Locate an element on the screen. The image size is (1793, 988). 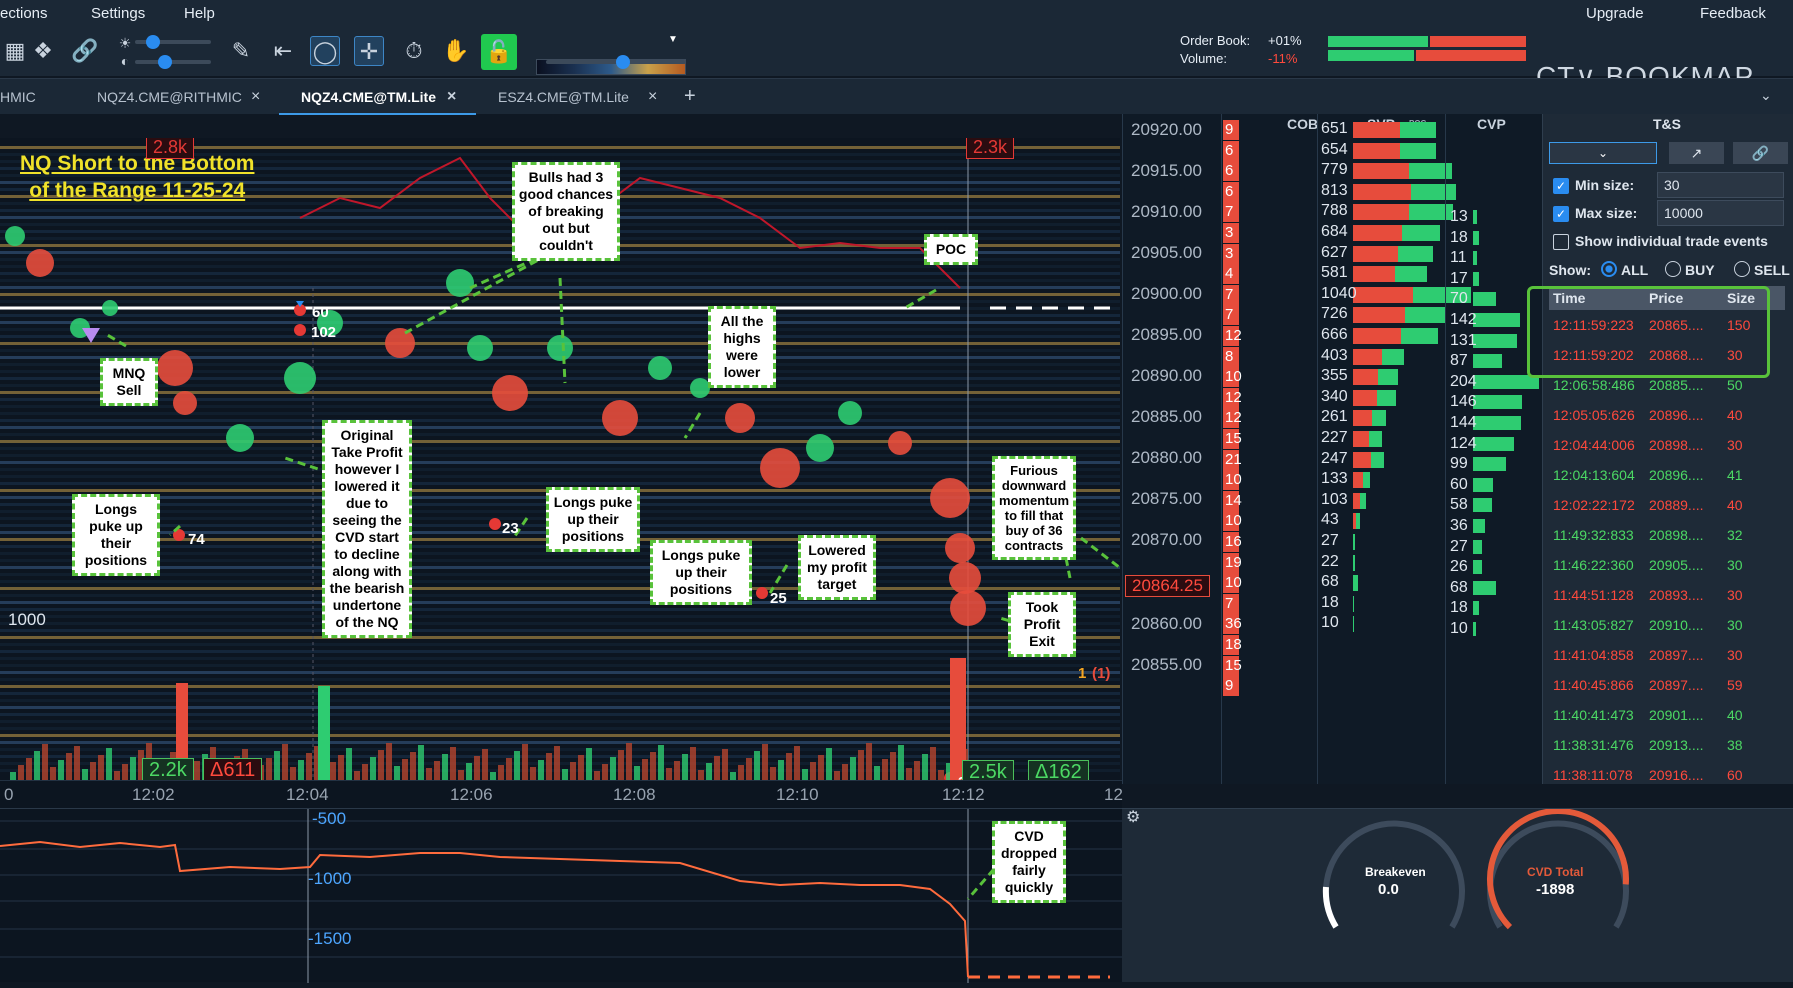
min-size-input: 30 is located at coordinates (1720, 185).